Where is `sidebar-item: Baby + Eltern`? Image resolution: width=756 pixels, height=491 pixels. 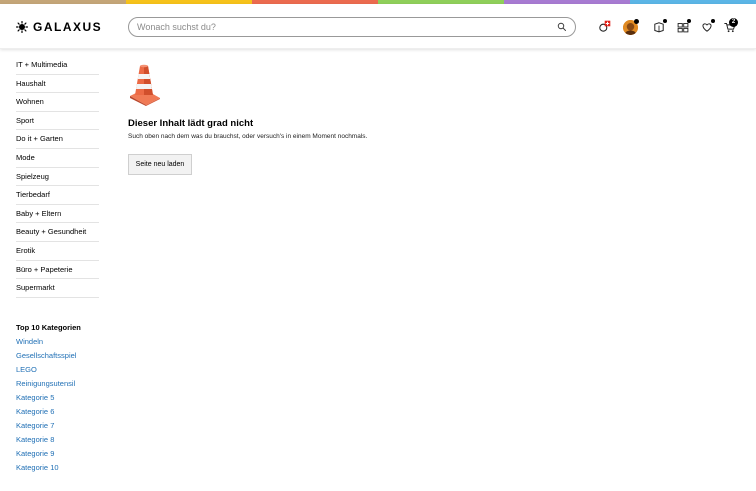
sidebar-item: Baby + Eltern is located at coordinates (57, 214).